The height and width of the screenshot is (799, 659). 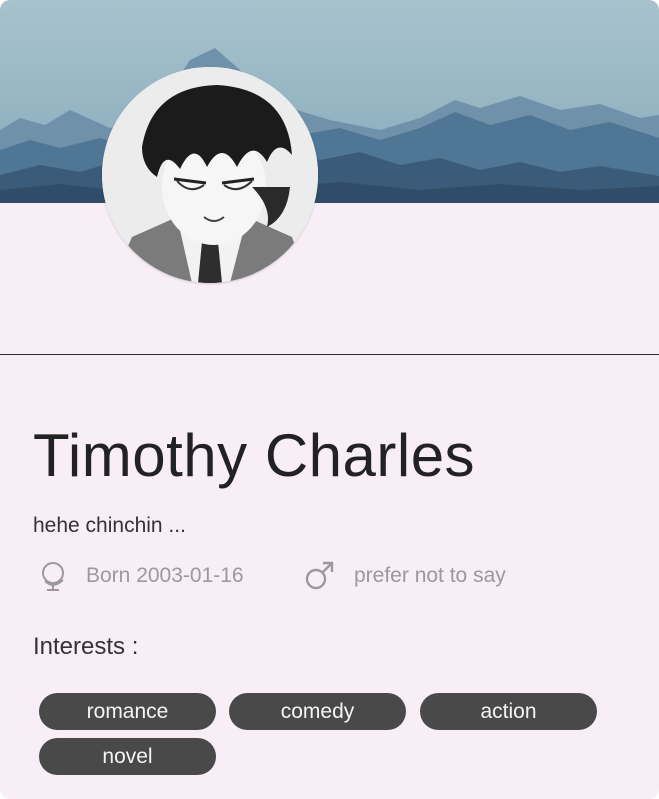 I want to click on birthdate-text: Born 2003-01-16, so click(x=165, y=575).